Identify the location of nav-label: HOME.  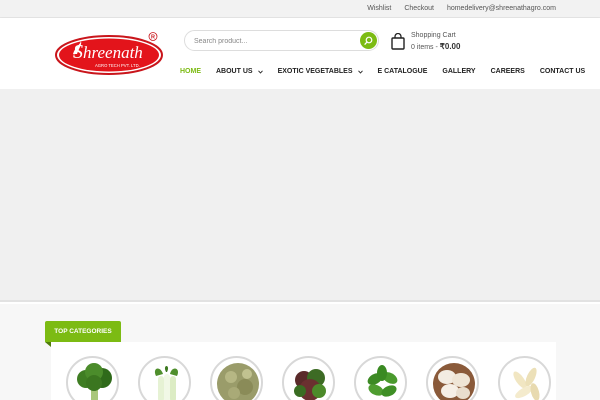
(190, 71).